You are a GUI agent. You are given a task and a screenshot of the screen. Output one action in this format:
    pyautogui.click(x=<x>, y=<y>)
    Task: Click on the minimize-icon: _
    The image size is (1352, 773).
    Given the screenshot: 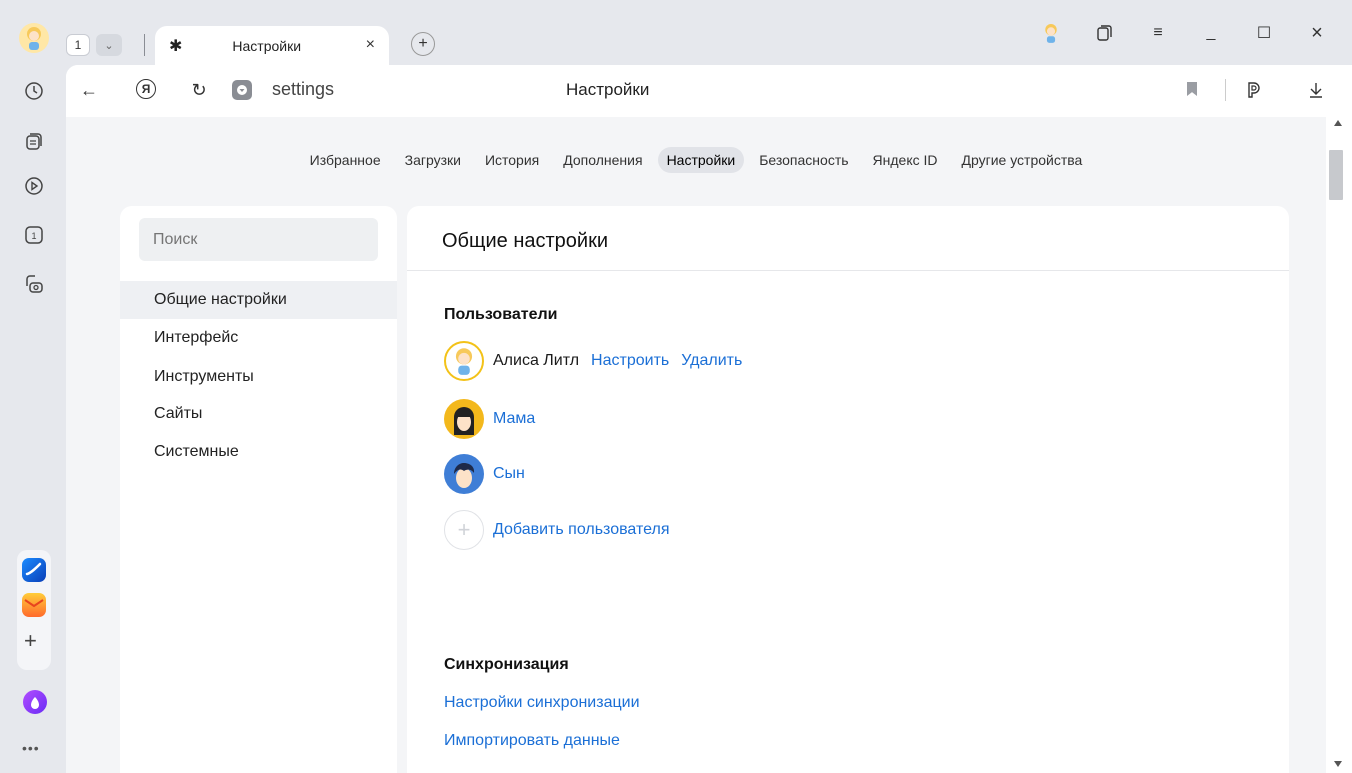 What is the action you would take?
    pyautogui.click(x=1211, y=33)
    